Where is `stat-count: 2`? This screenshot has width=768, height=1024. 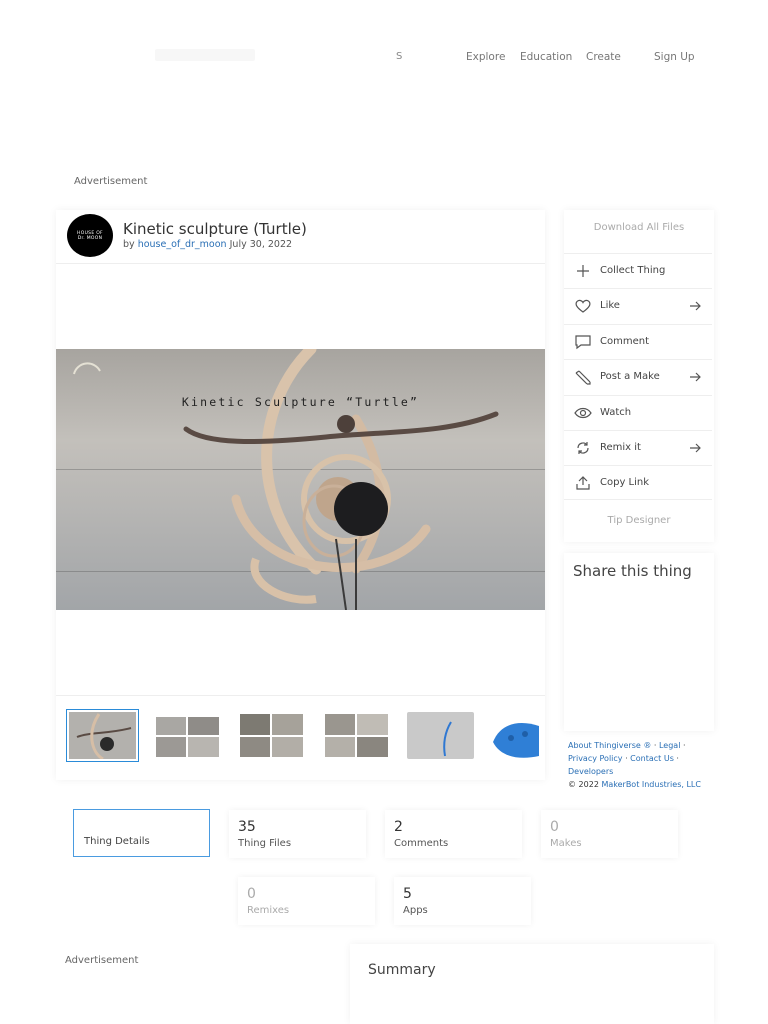 stat-count: 2 is located at coordinates (398, 827).